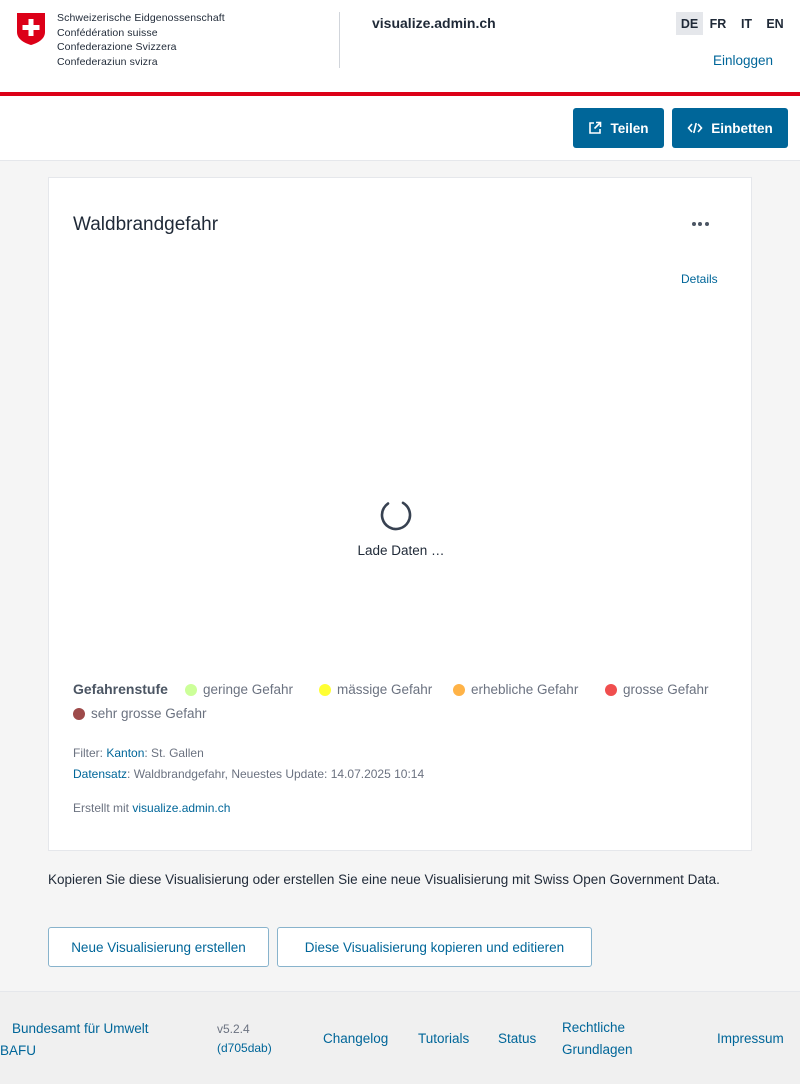  What do you see at coordinates (400, 128) in the screenshot?
I see `action-toolbar: Teilen Einbetten` at bounding box center [400, 128].